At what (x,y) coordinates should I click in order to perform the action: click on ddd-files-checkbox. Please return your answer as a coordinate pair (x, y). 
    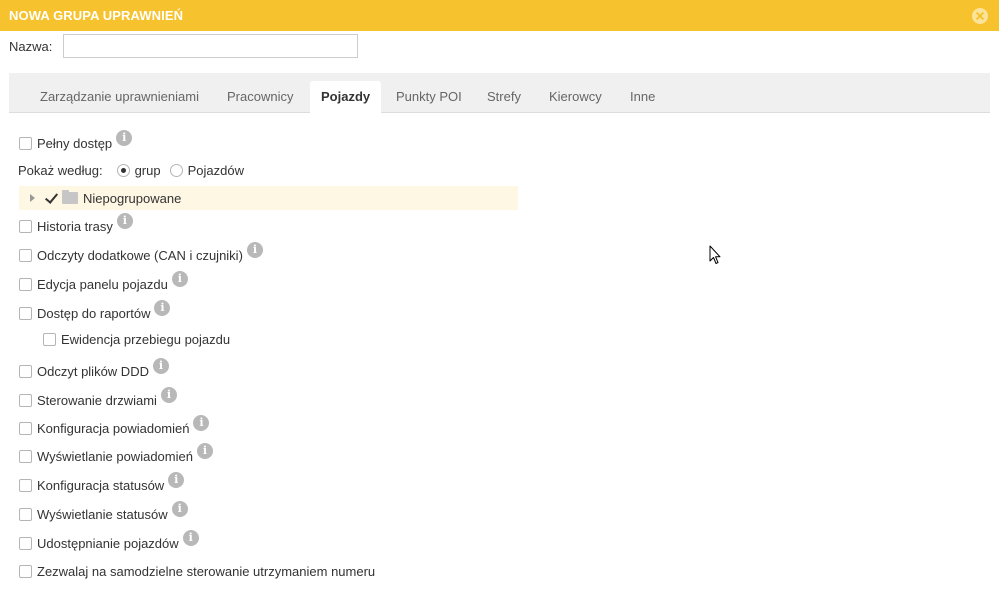
    Looking at the image, I should click on (25, 371).